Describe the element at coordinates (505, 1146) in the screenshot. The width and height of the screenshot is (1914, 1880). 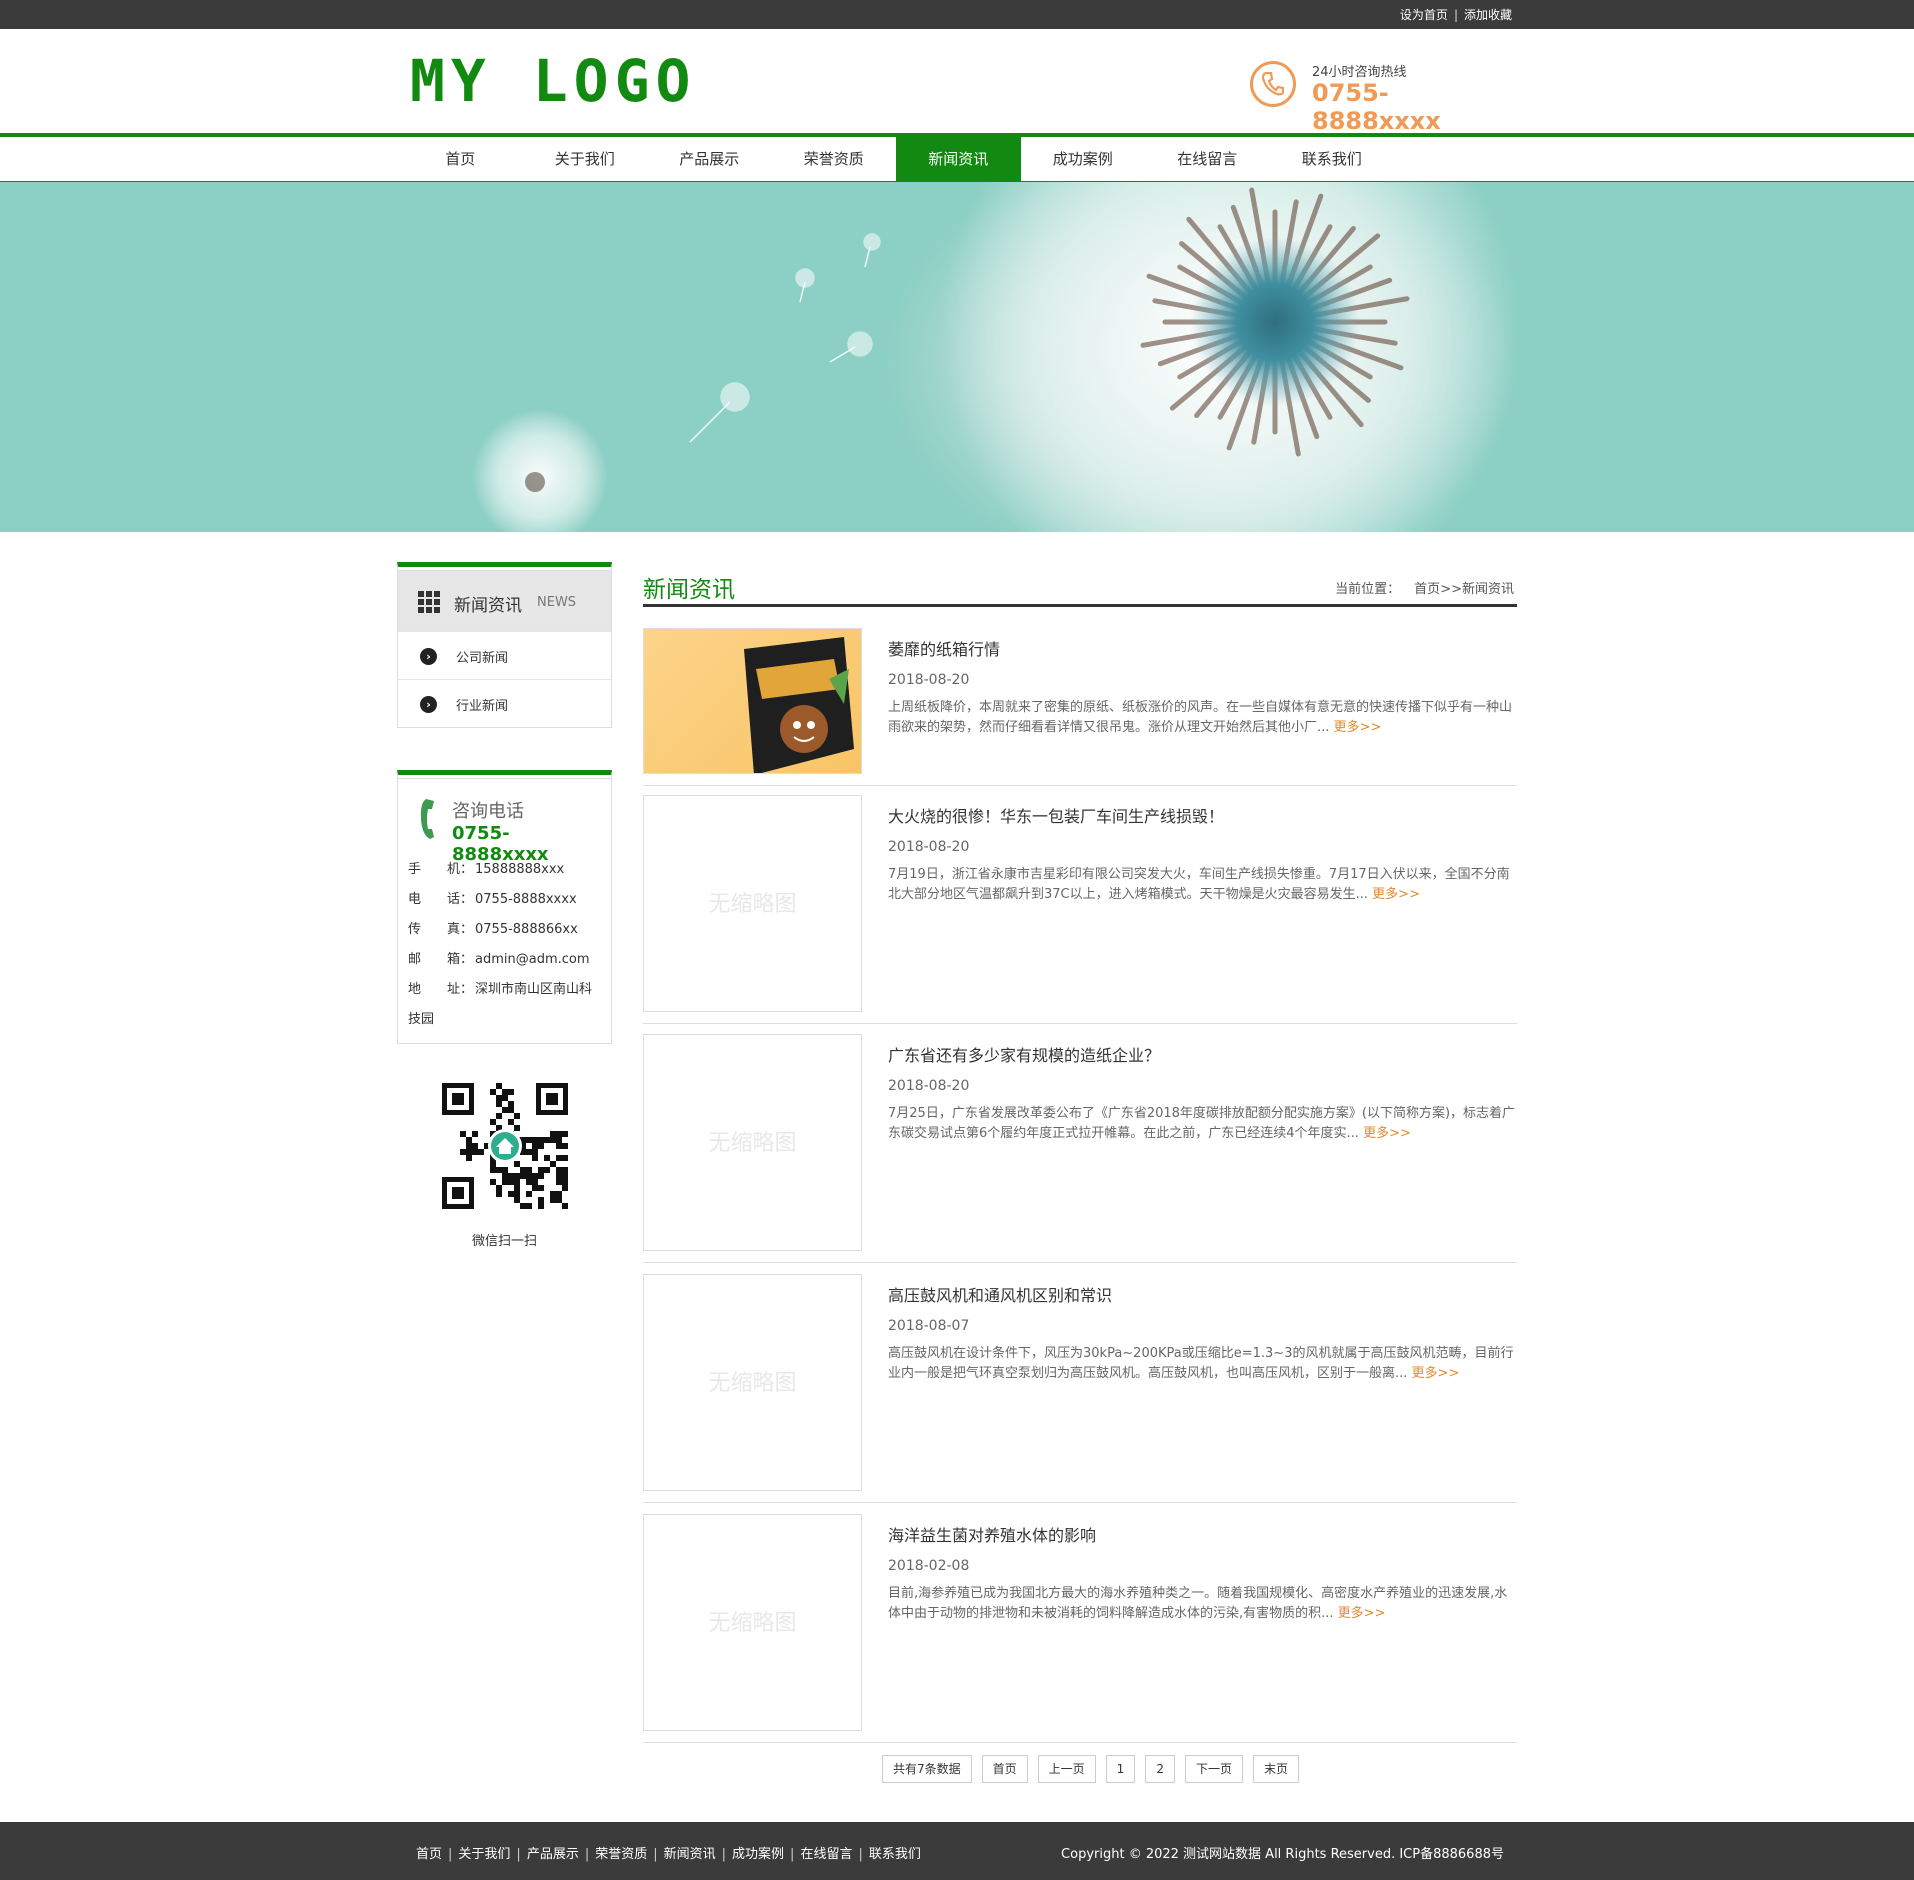
I see `qr-code-icon` at that location.